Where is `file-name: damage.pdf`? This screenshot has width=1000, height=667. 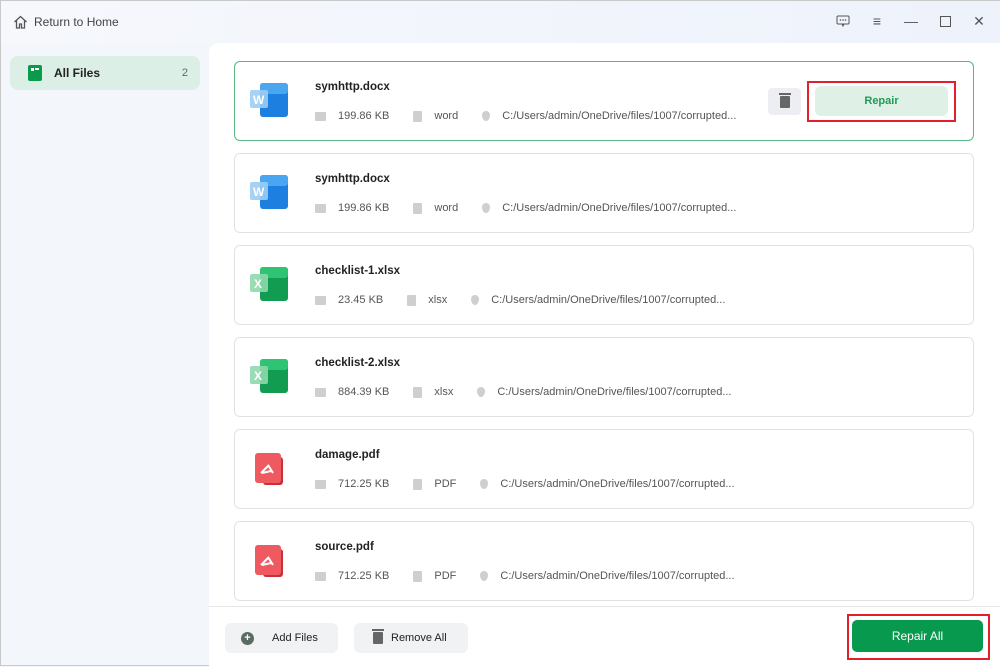
file-name: damage.pdf is located at coordinates (347, 455).